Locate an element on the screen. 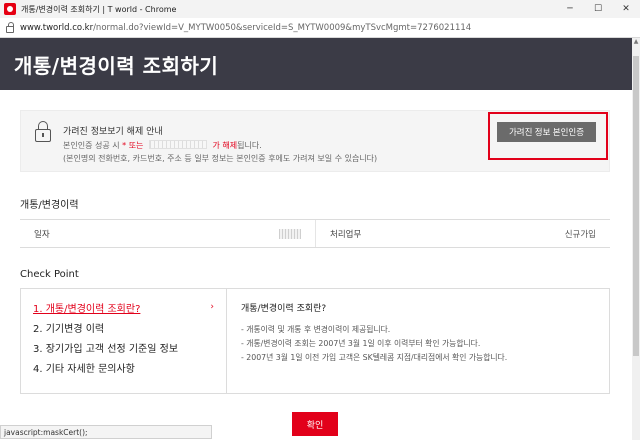 The image size is (640, 440). notice-title: 가려진 정보보기 해제 안내 is located at coordinates (113, 132).